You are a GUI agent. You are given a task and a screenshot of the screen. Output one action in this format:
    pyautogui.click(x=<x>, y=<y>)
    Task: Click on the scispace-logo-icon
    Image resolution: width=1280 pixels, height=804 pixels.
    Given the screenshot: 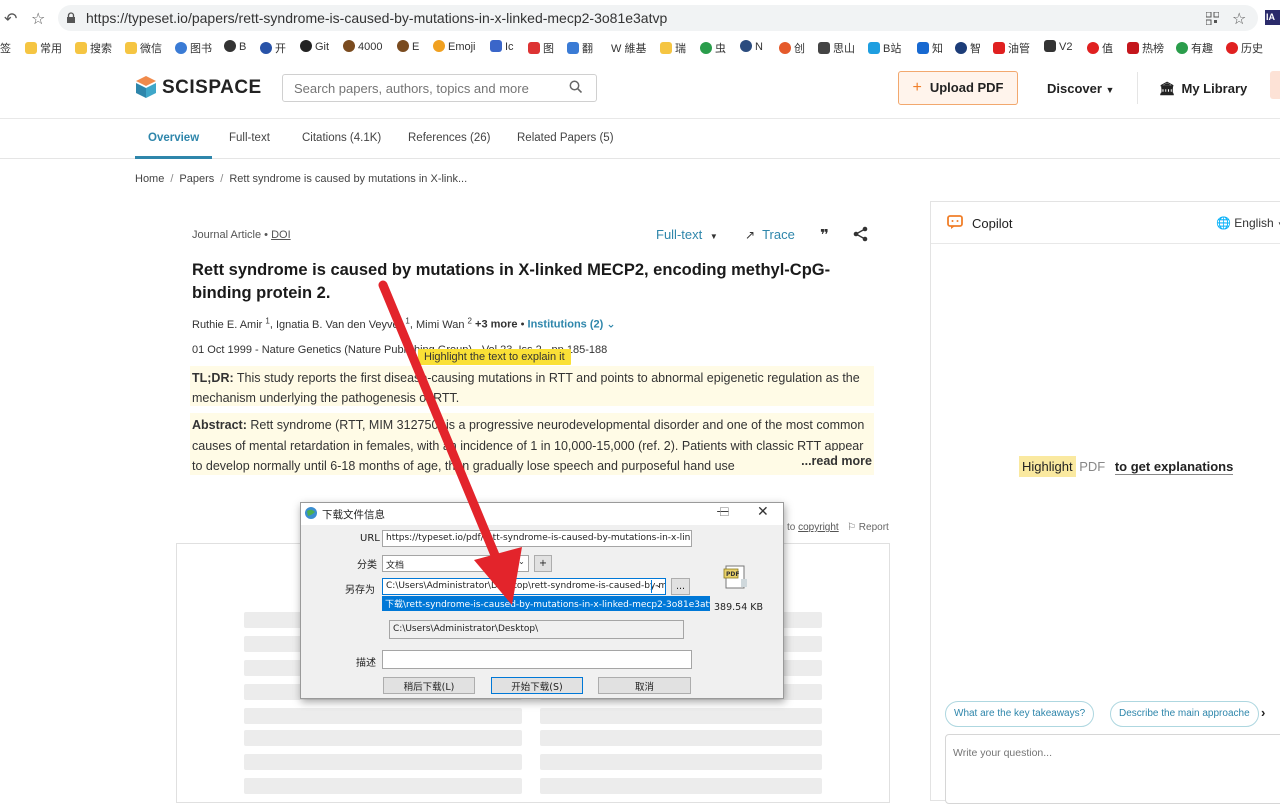 What is the action you would take?
    pyautogui.click(x=146, y=87)
    